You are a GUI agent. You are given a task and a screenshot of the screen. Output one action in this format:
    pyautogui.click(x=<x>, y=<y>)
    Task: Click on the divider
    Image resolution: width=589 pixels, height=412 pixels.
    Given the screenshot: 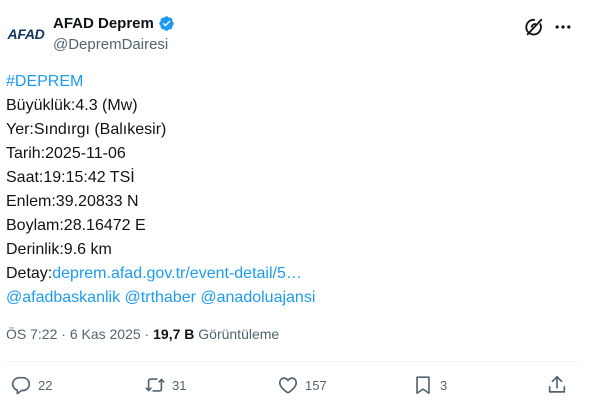 What is the action you would take?
    pyautogui.click(x=292, y=361)
    